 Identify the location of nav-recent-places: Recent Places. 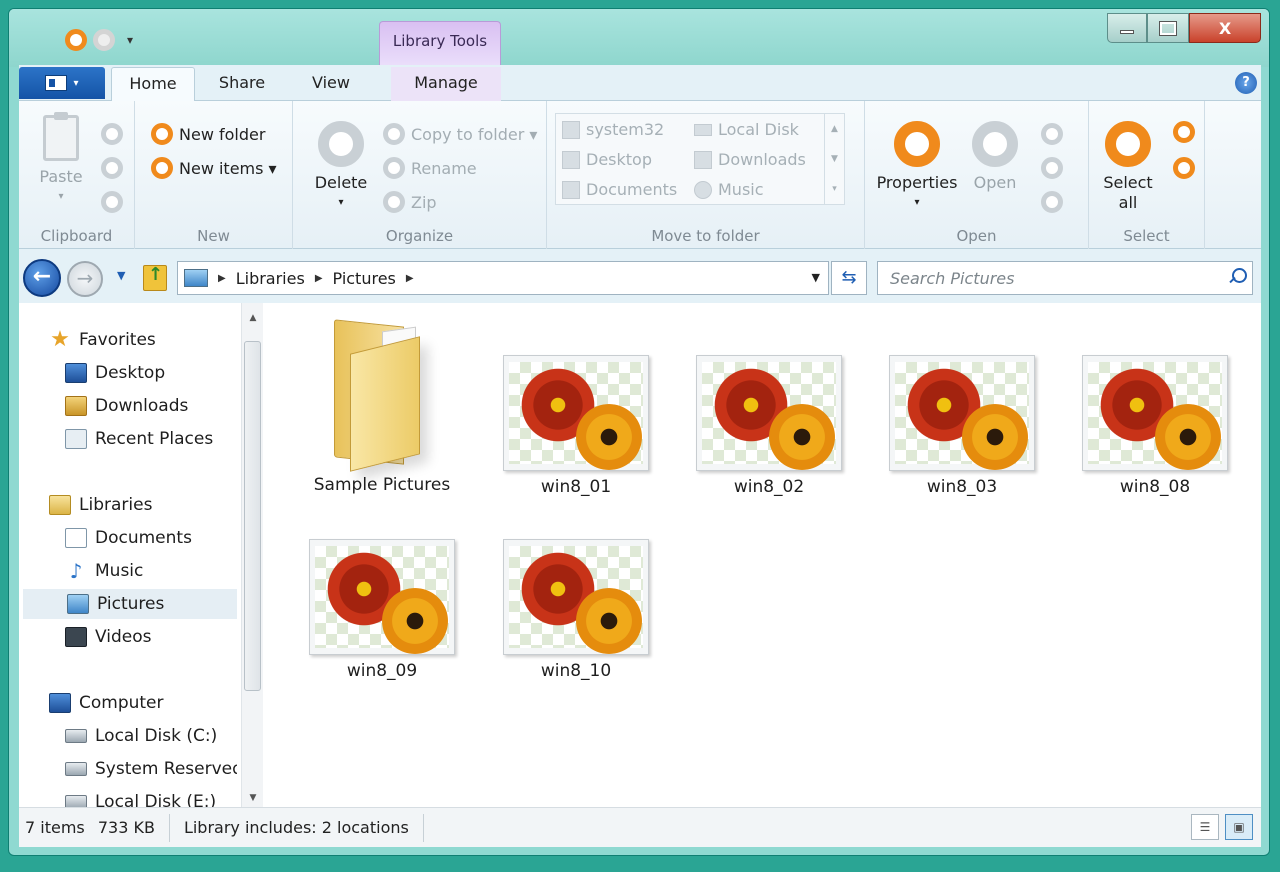
(139, 439).